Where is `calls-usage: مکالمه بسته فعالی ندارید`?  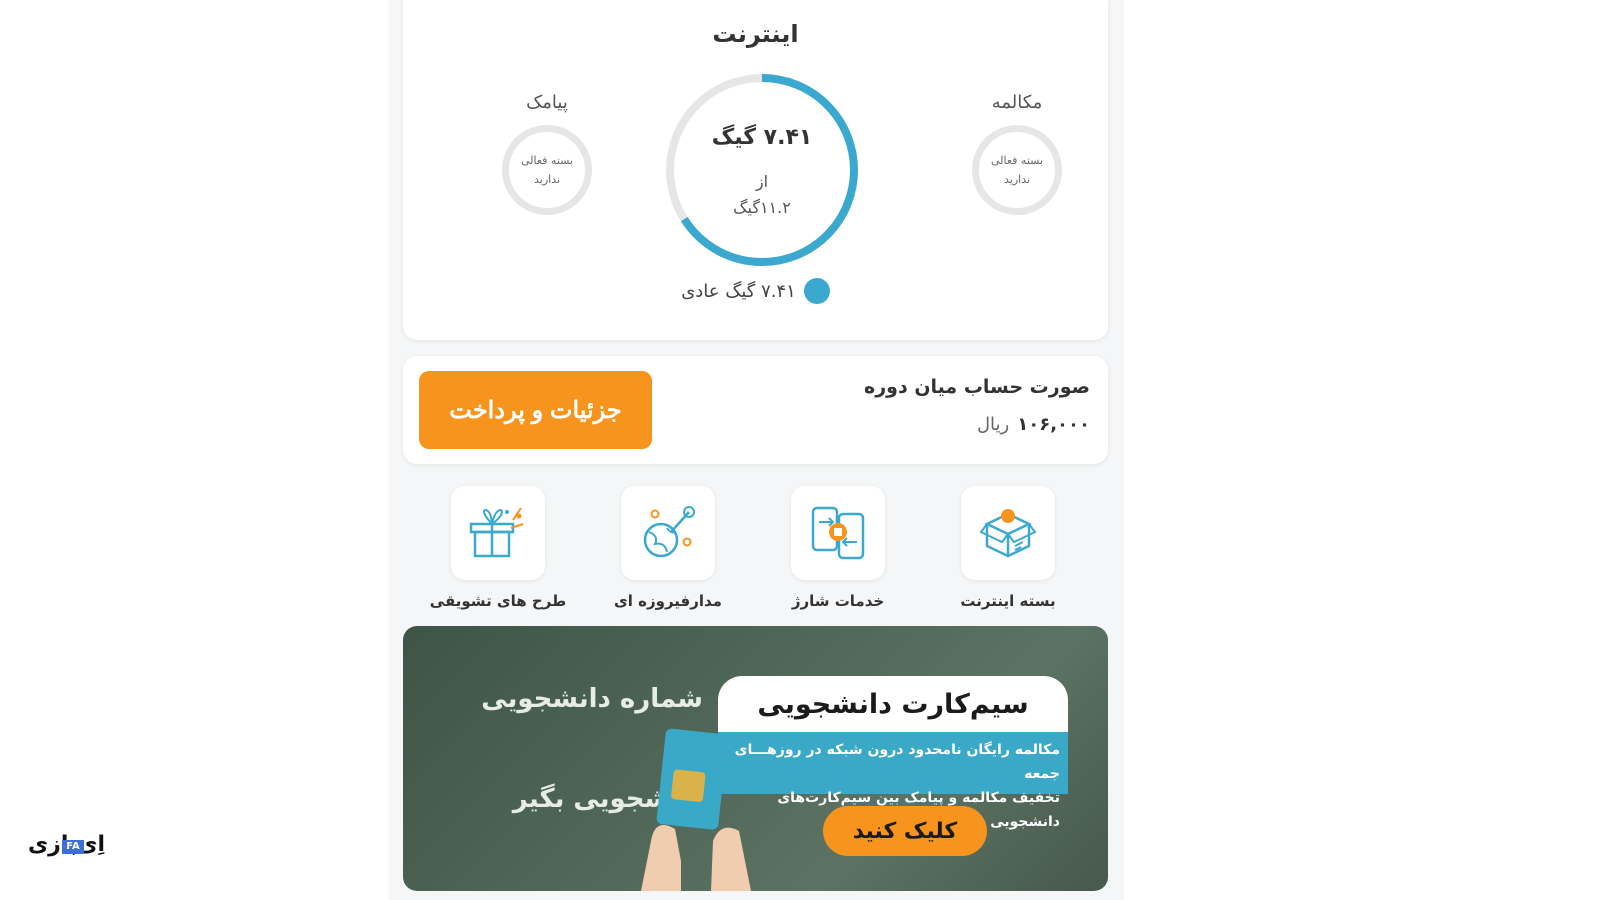
calls-usage: مکالمه بسته فعالی ندارید is located at coordinates (1017, 153).